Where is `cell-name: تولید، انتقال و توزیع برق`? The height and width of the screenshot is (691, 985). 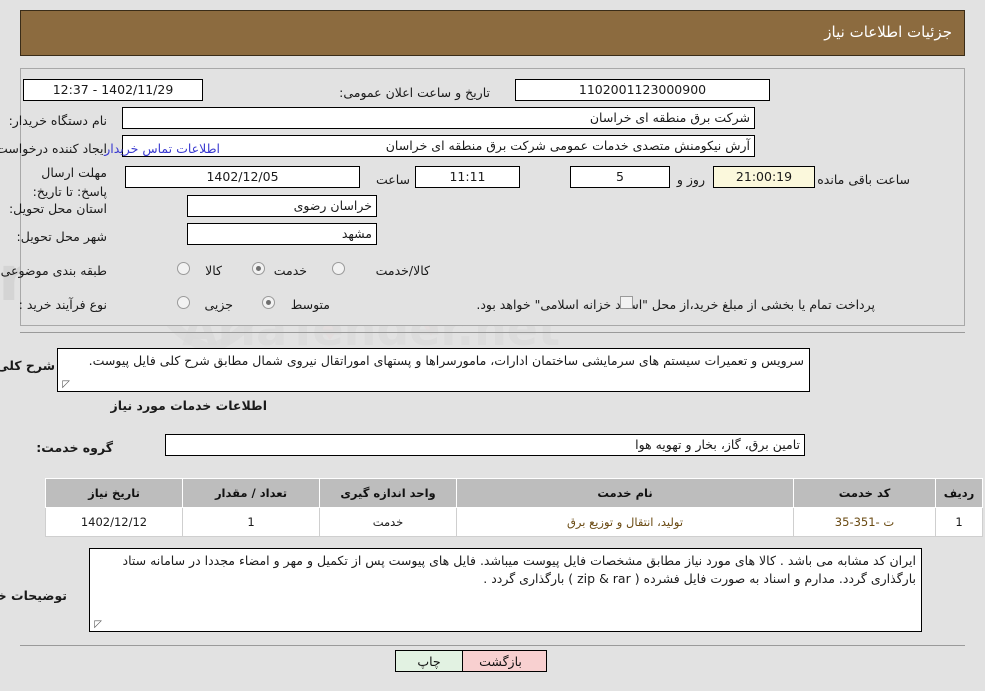 cell-name: تولید، انتقال و توزیع برق is located at coordinates (625, 522).